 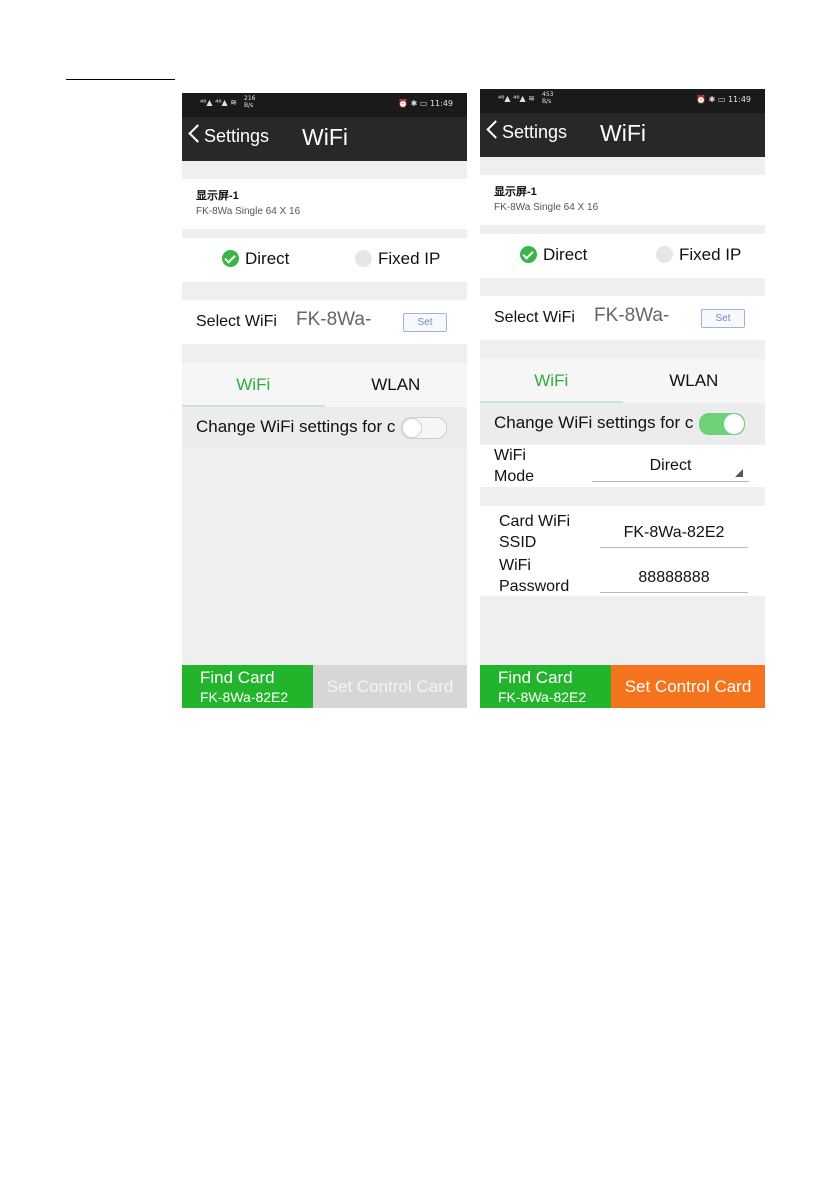 What do you see at coordinates (548, 98) in the screenshot?
I see `network-speed: 453 B/s` at bounding box center [548, 98].